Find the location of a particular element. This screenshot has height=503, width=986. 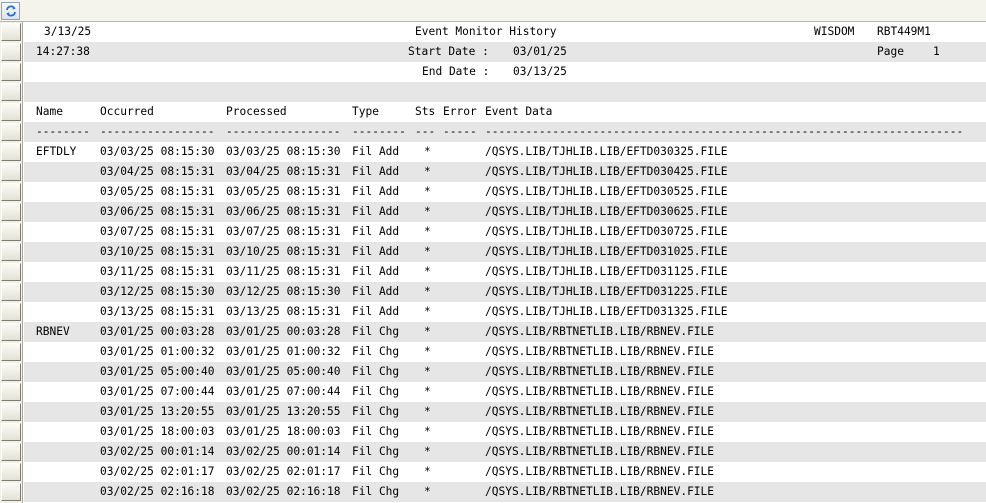

row-selector-gutter is located at coordinates (11, 262).